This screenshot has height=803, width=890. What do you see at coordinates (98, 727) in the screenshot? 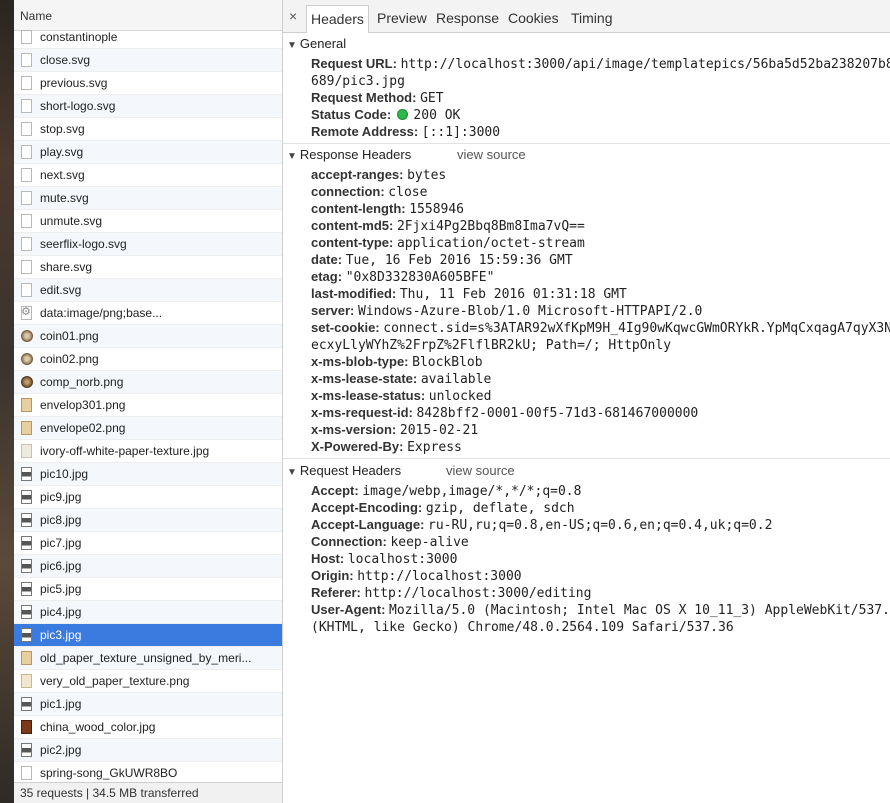
I see `request-name: china_wood_color.jpg` at bounding box center [98, 727].